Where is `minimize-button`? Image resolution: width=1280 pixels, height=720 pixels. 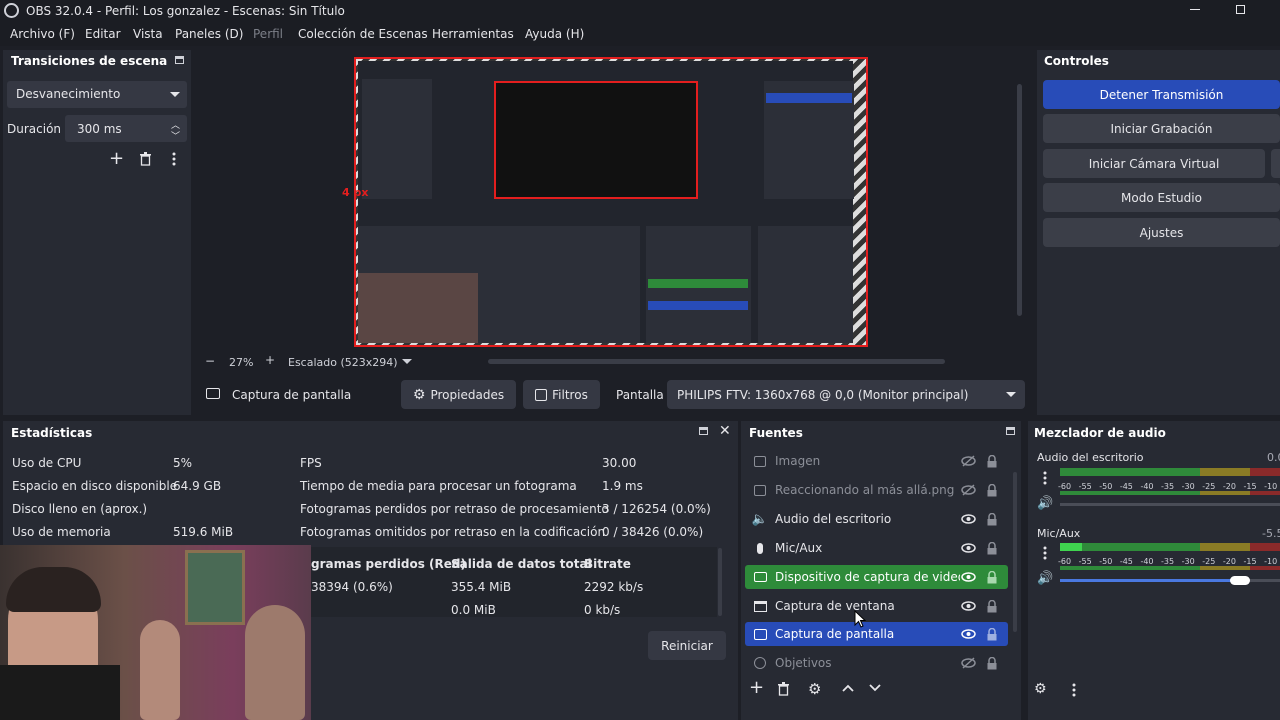
minimize-button is located at coordinates (1195, 9).